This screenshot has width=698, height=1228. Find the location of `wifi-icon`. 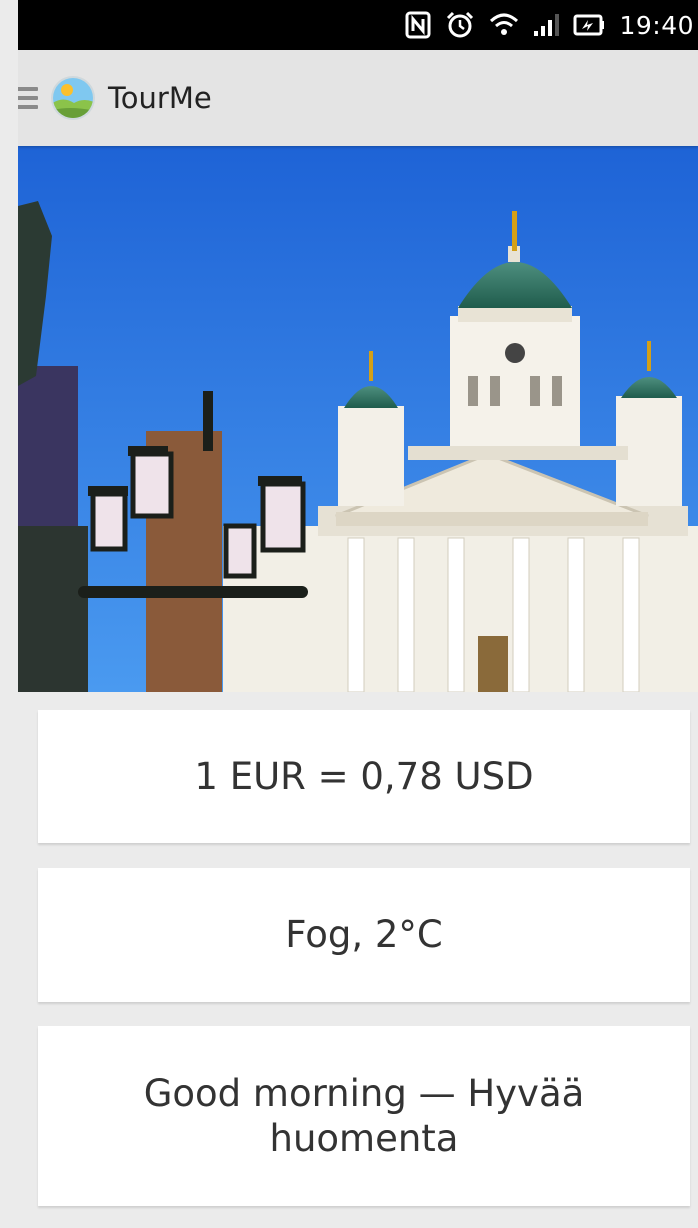

wifi-icon is located at coordinates (504, 24).